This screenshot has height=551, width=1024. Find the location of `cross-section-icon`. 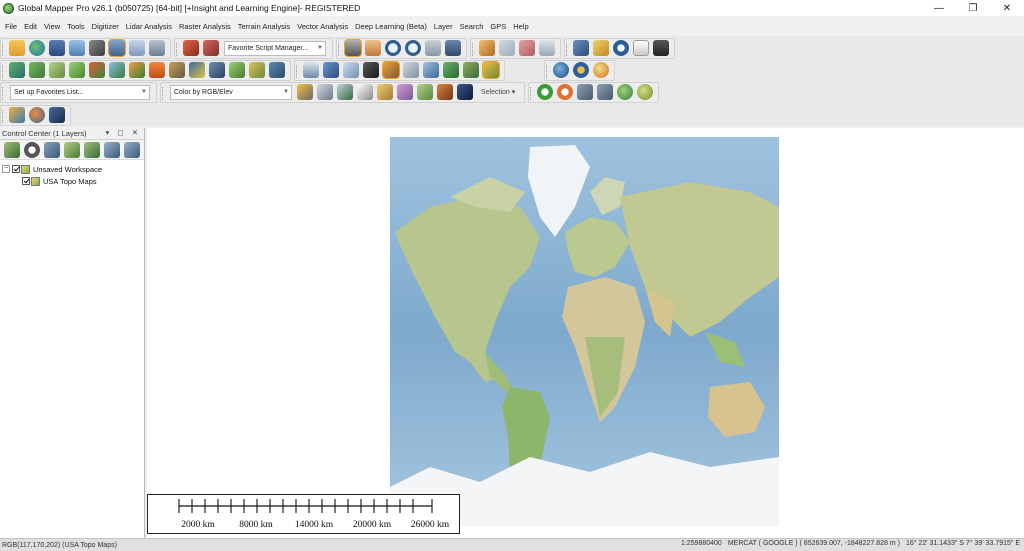

cross-section-icon is located at coordinates (217, 70).